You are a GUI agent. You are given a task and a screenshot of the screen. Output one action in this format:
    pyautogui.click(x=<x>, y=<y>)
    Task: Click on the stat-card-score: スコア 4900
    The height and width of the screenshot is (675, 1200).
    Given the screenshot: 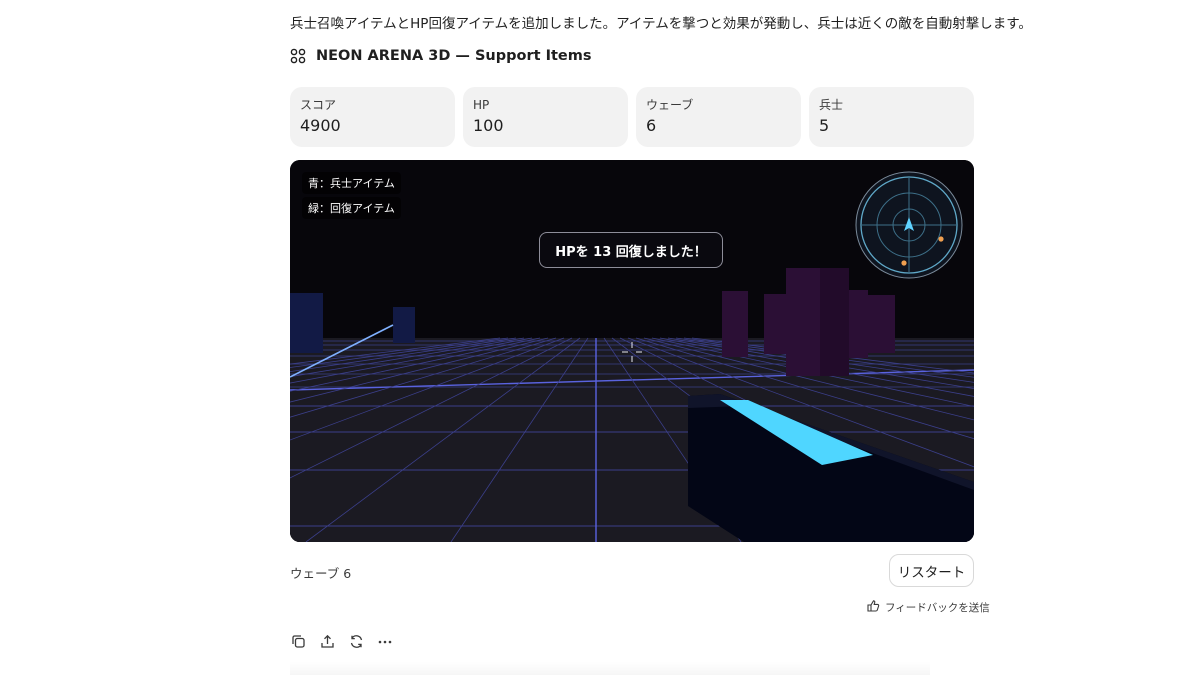 What is the action you would take?
    pyautogui.click(x=372, y=117)
    